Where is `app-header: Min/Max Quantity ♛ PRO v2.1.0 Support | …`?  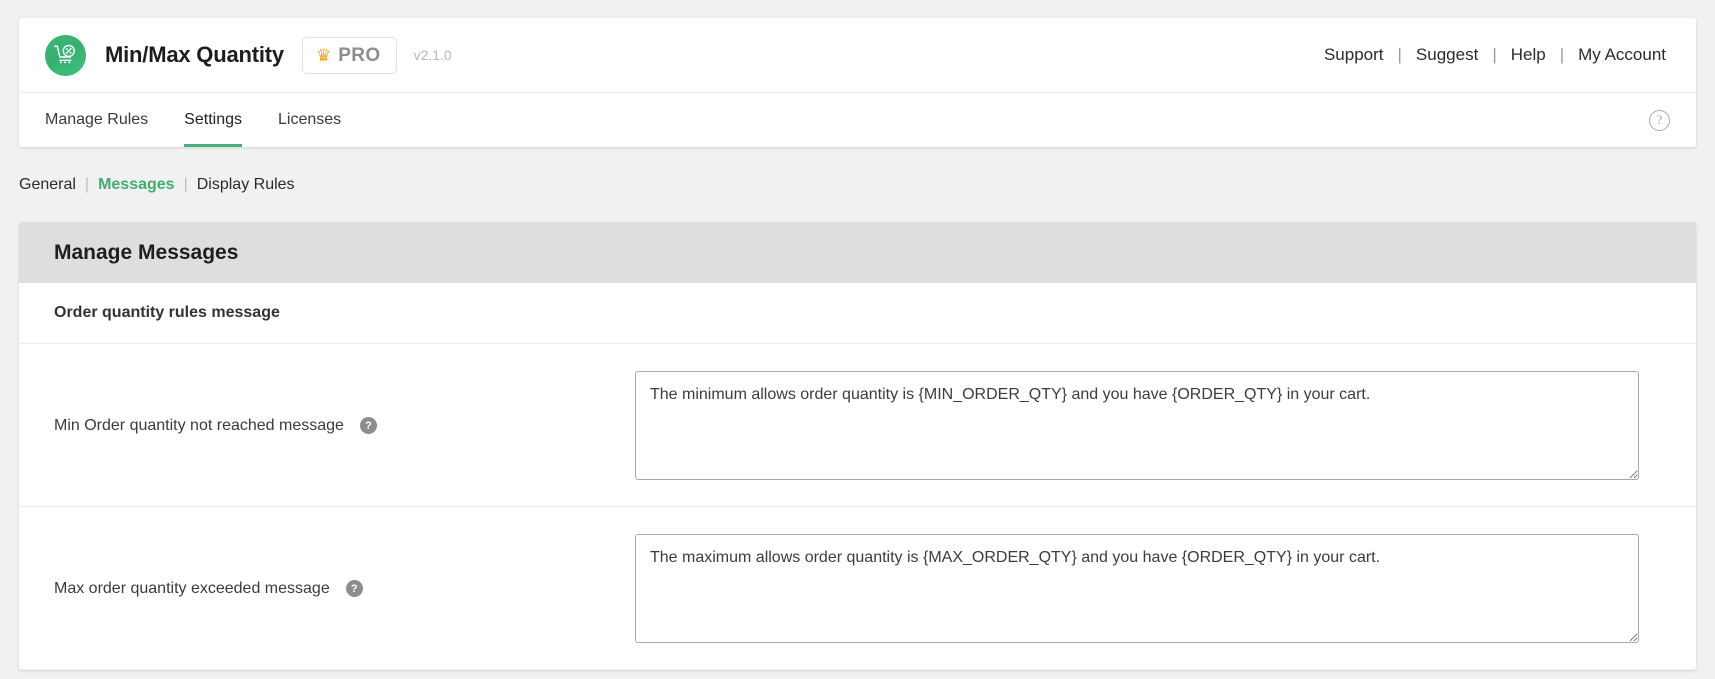
app-header: Min/Max Quantity ♛ PRO v2.1.0 Support | … is located at coordinates (857, 55).